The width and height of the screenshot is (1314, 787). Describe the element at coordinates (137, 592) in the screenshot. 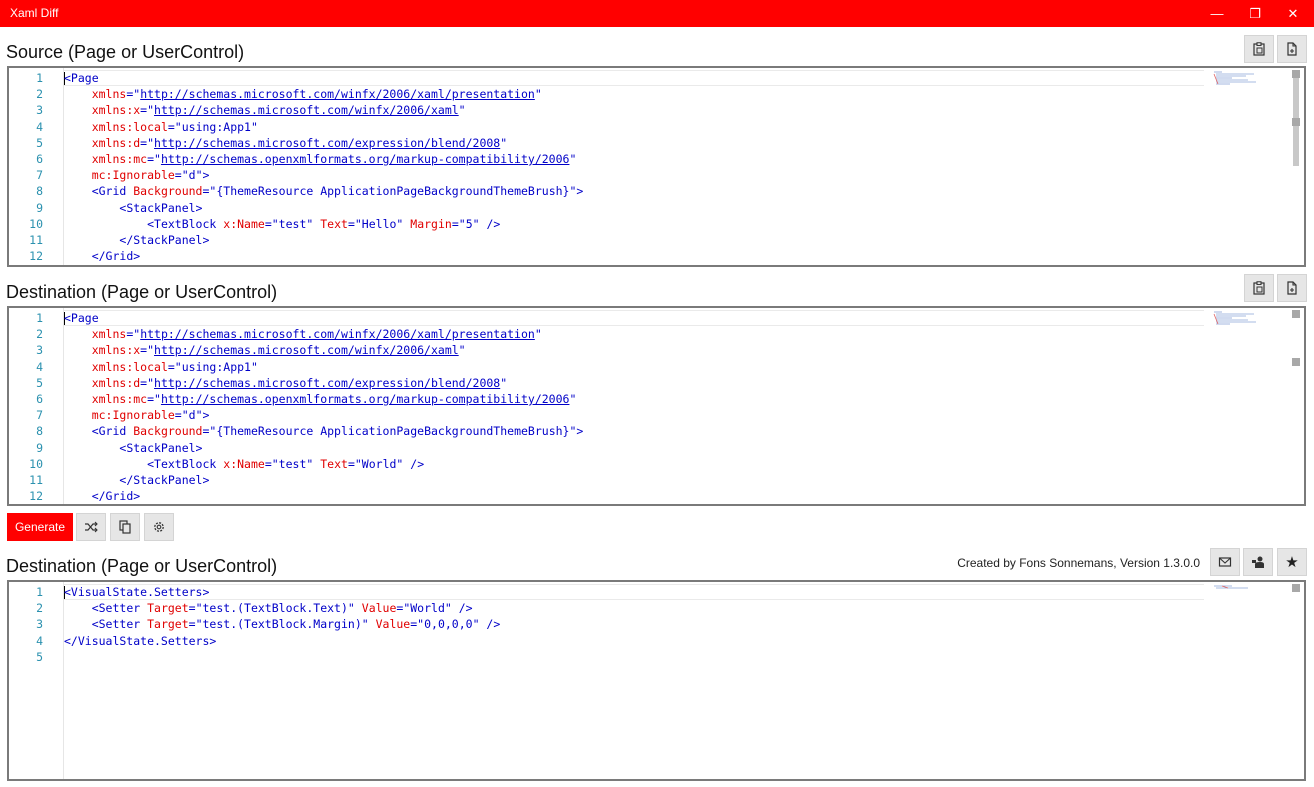

I see `code-token: <VisualState.Setters>` at that location.